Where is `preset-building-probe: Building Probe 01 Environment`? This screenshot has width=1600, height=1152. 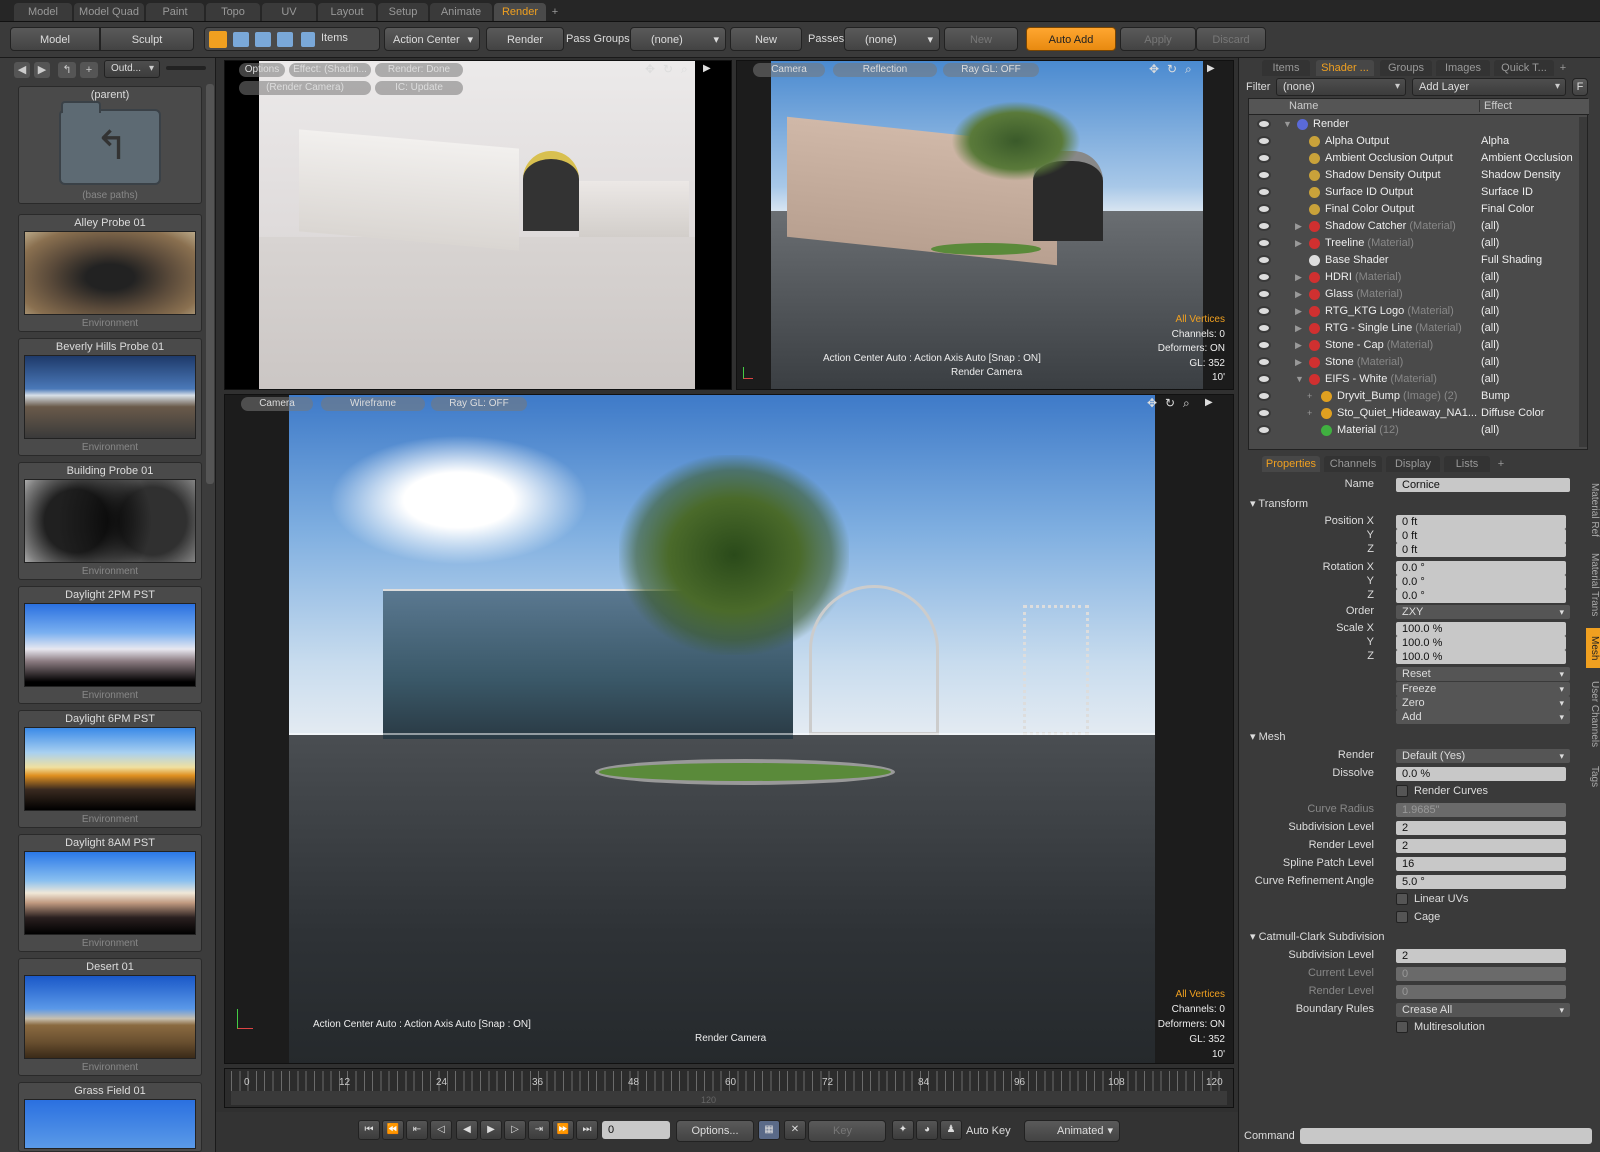
preset-building-probe: Building Probe 01 Environment is located at coordinates (110, 521).